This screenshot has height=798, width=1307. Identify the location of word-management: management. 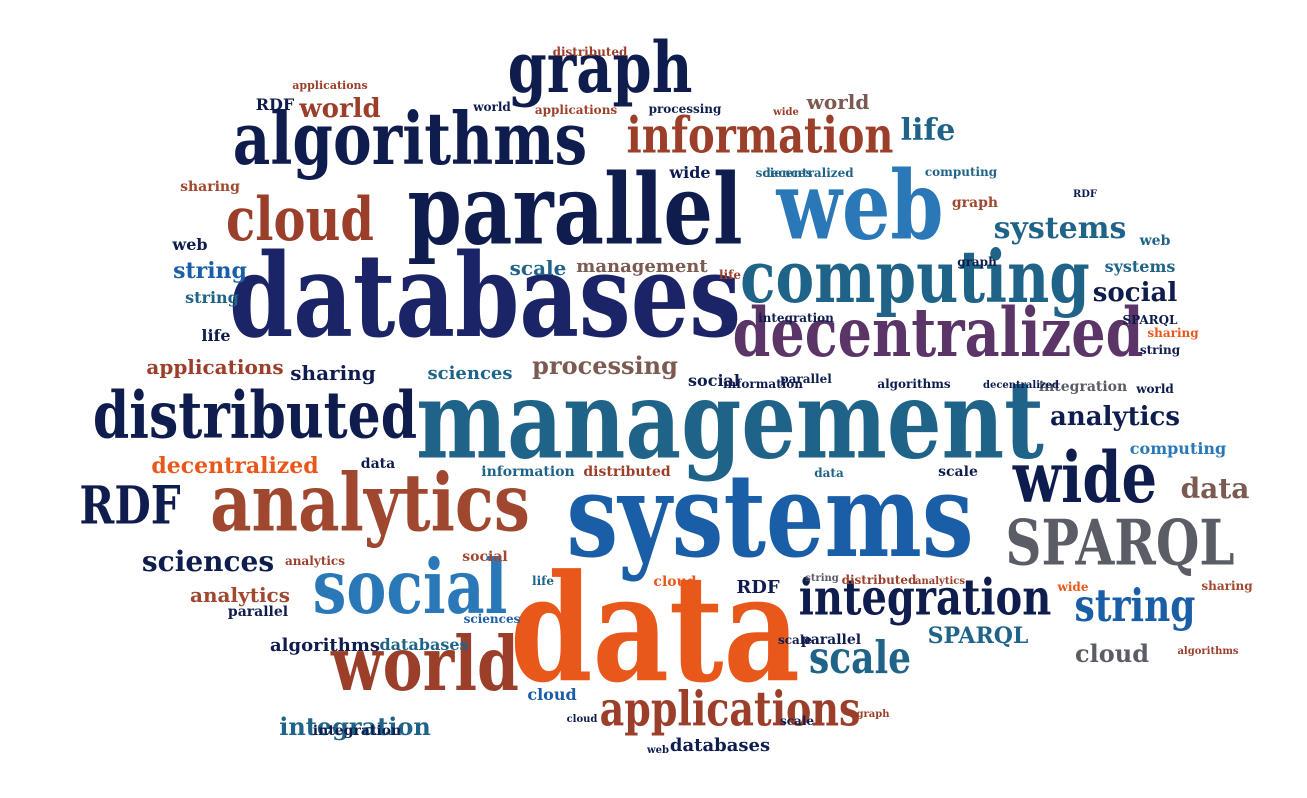
(642, 266).